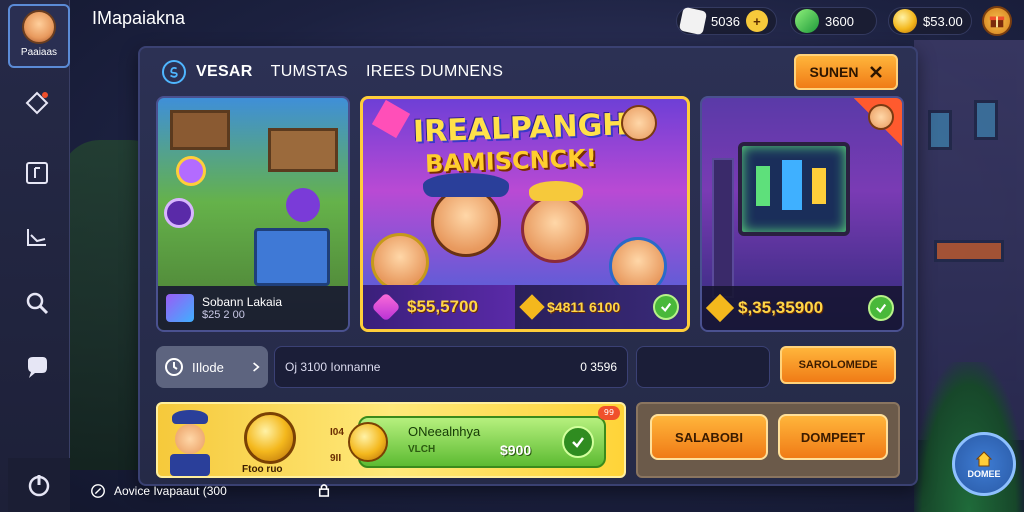 The image size is (1024, 512). I want to click on card-name: Sobann Lakaia, so click(242, 302).